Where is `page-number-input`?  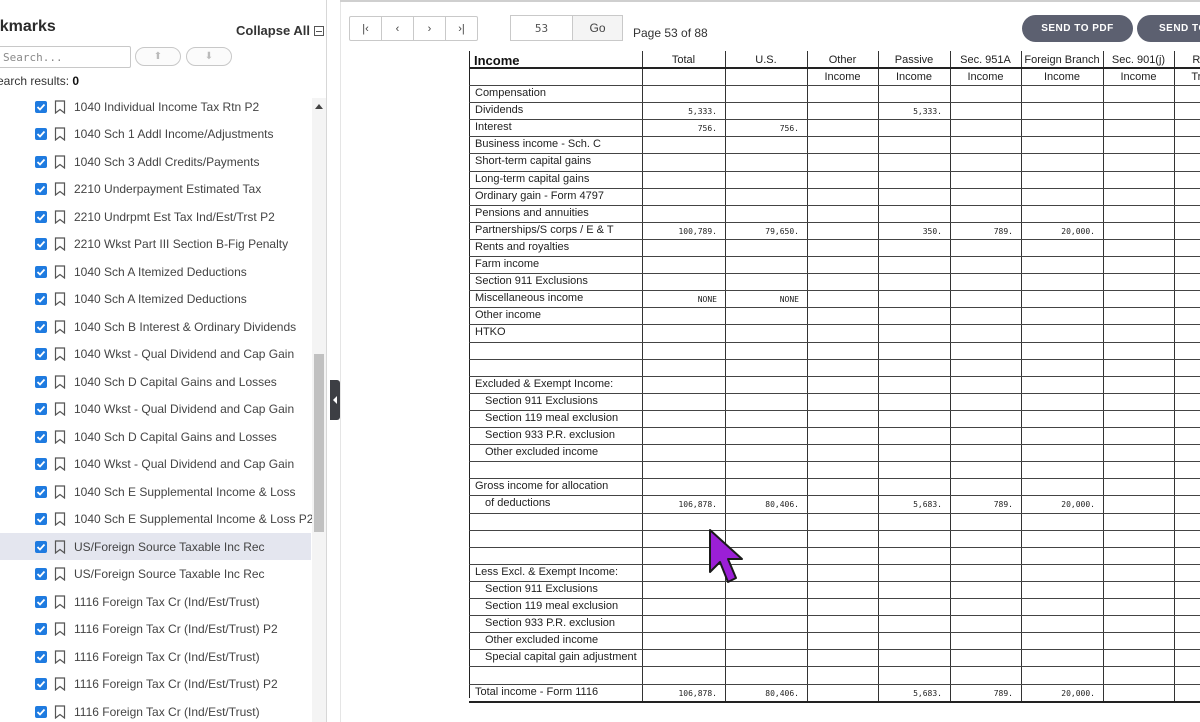
page-number-input is located at coordinates (541, 28).